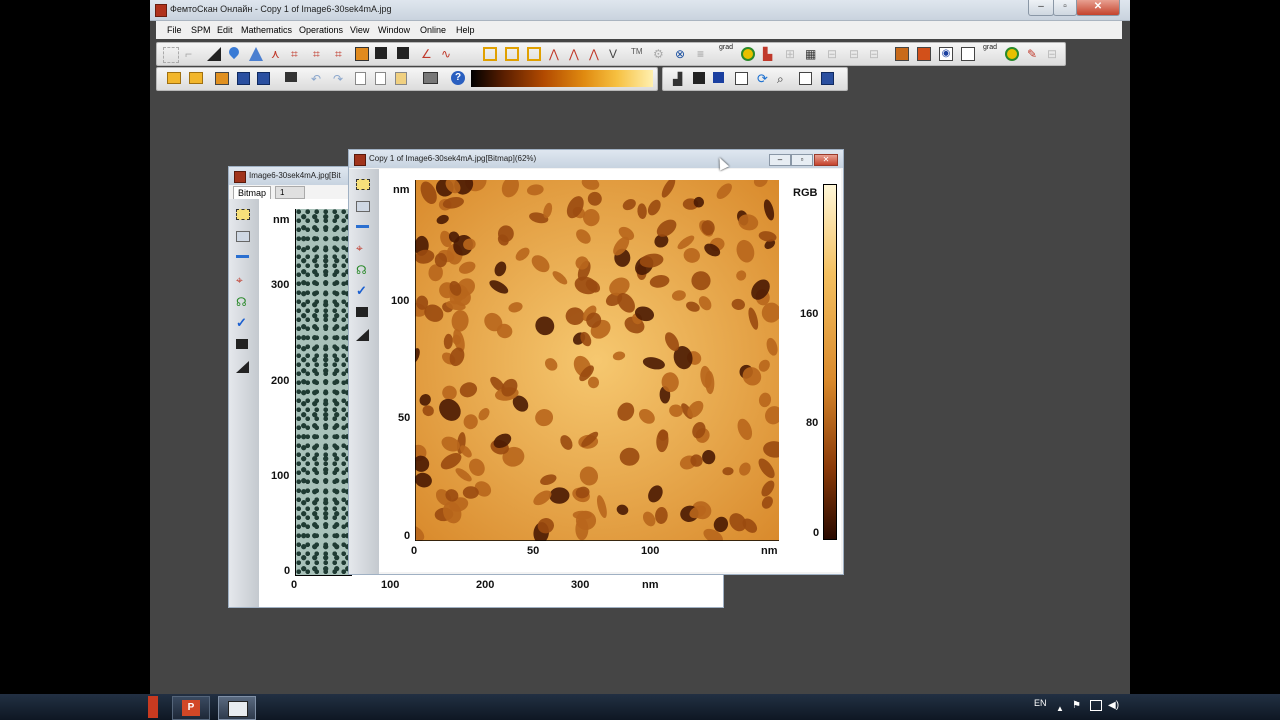 The width and height of the screenshot is (1280, 720). Describe the element at coordinates (827, 78) in the screenshot. I see `tile-icon` at that location.